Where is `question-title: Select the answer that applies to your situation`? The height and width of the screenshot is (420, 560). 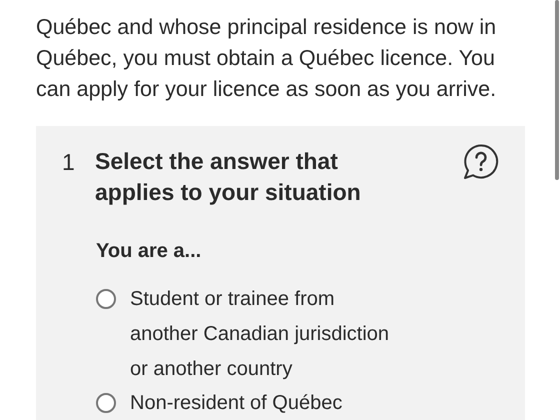
question-title: Select the answer that applies to your situation is located at coordinates (228, 177).